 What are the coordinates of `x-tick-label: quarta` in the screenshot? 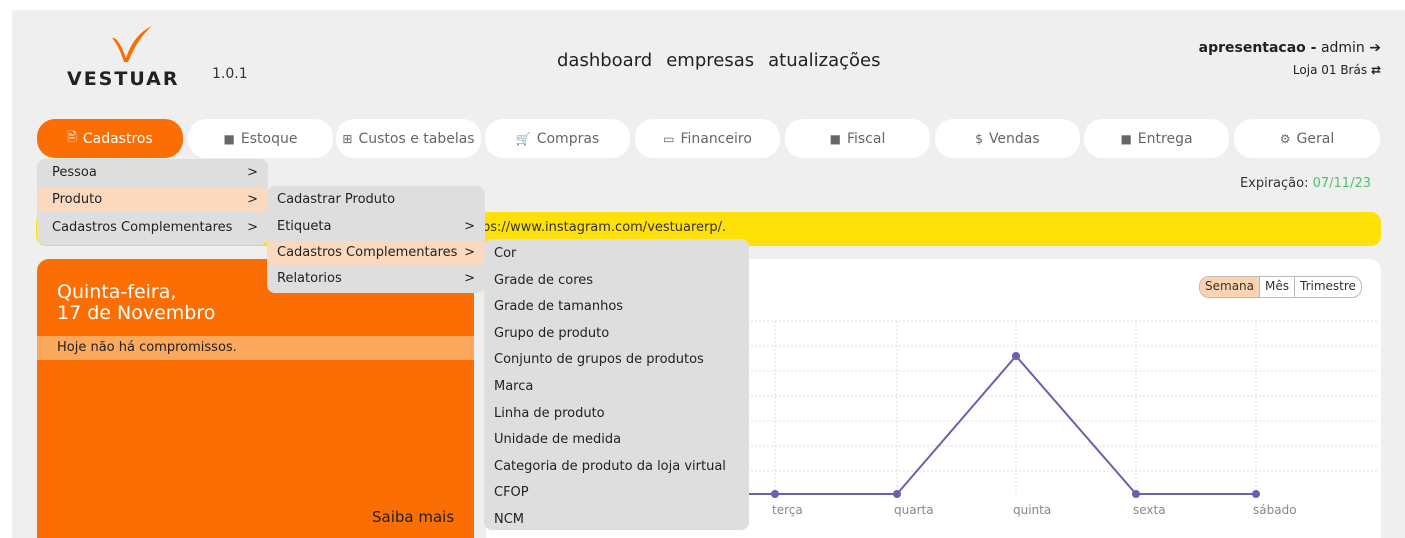 It's located at (914, 510).